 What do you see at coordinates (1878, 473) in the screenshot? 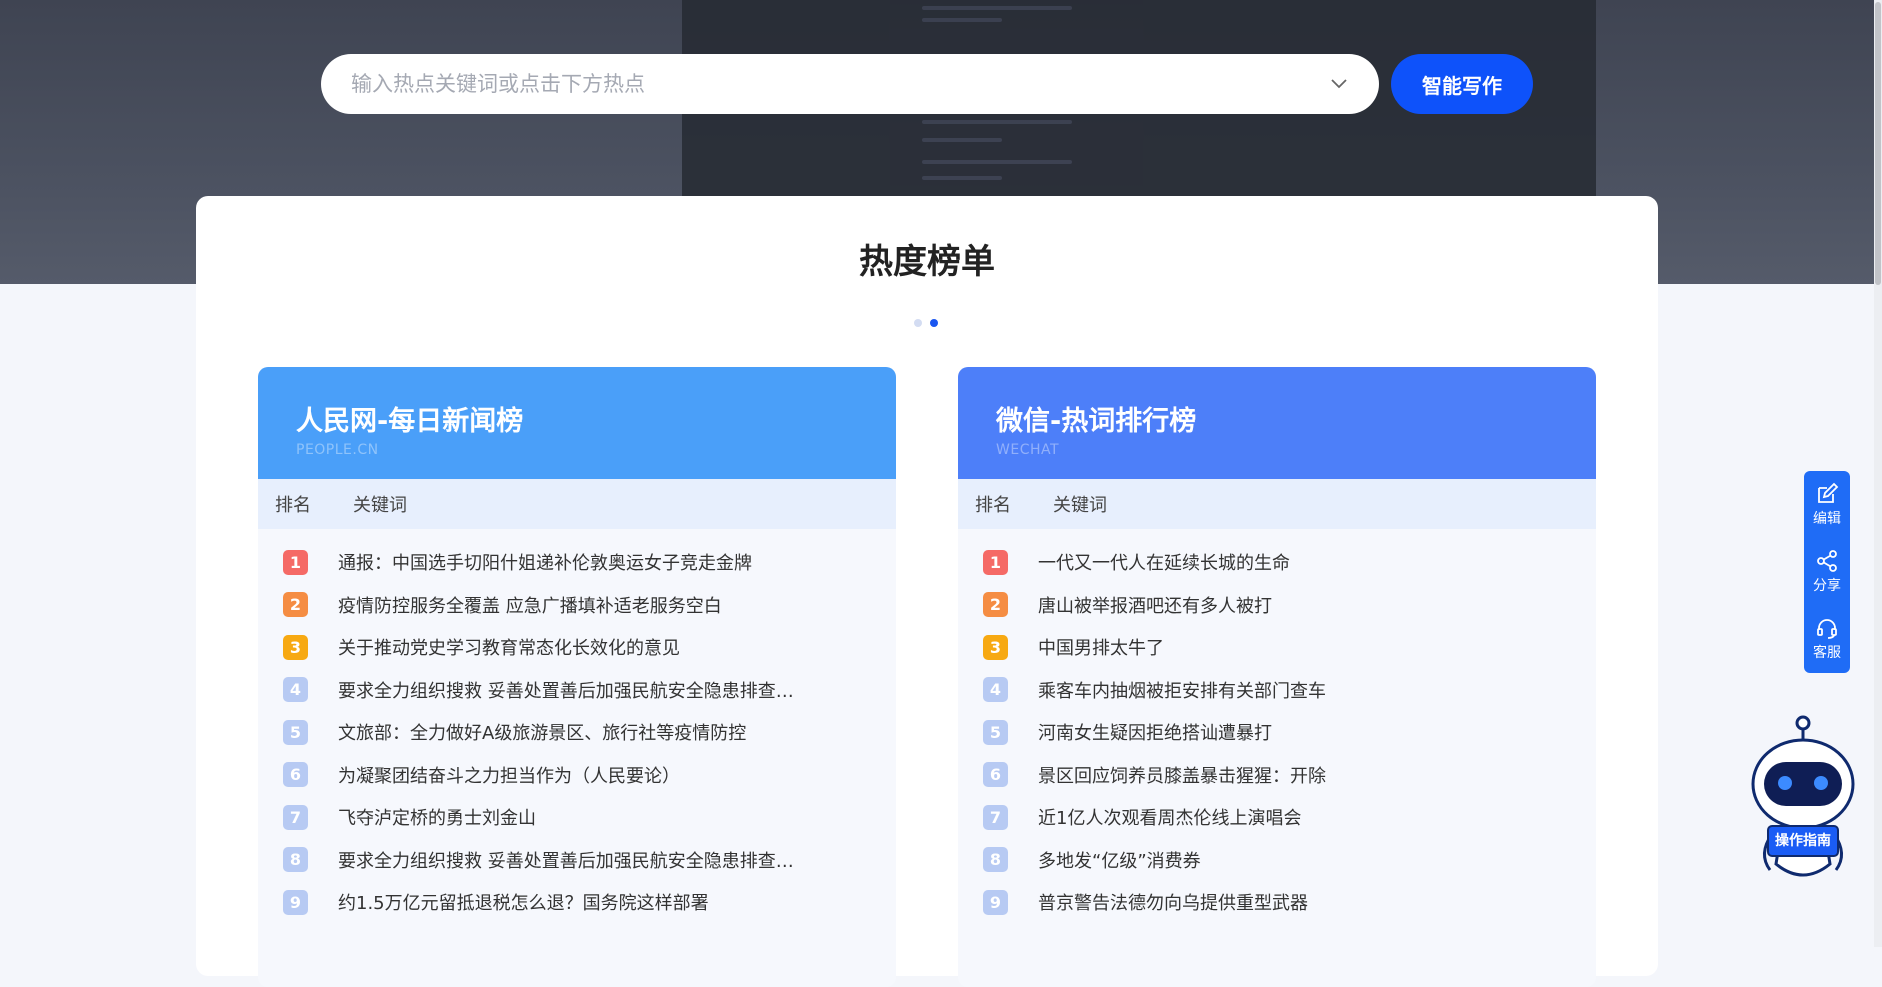
I see `scrollbar` at bounding box center [1878, 473].